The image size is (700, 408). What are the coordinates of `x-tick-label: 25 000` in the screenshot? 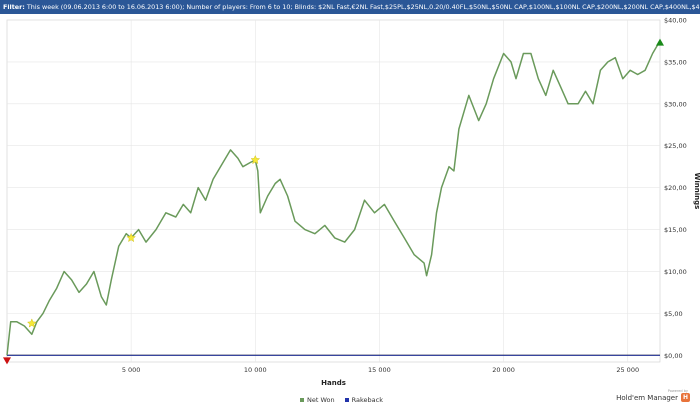 It's located at (627, 370).